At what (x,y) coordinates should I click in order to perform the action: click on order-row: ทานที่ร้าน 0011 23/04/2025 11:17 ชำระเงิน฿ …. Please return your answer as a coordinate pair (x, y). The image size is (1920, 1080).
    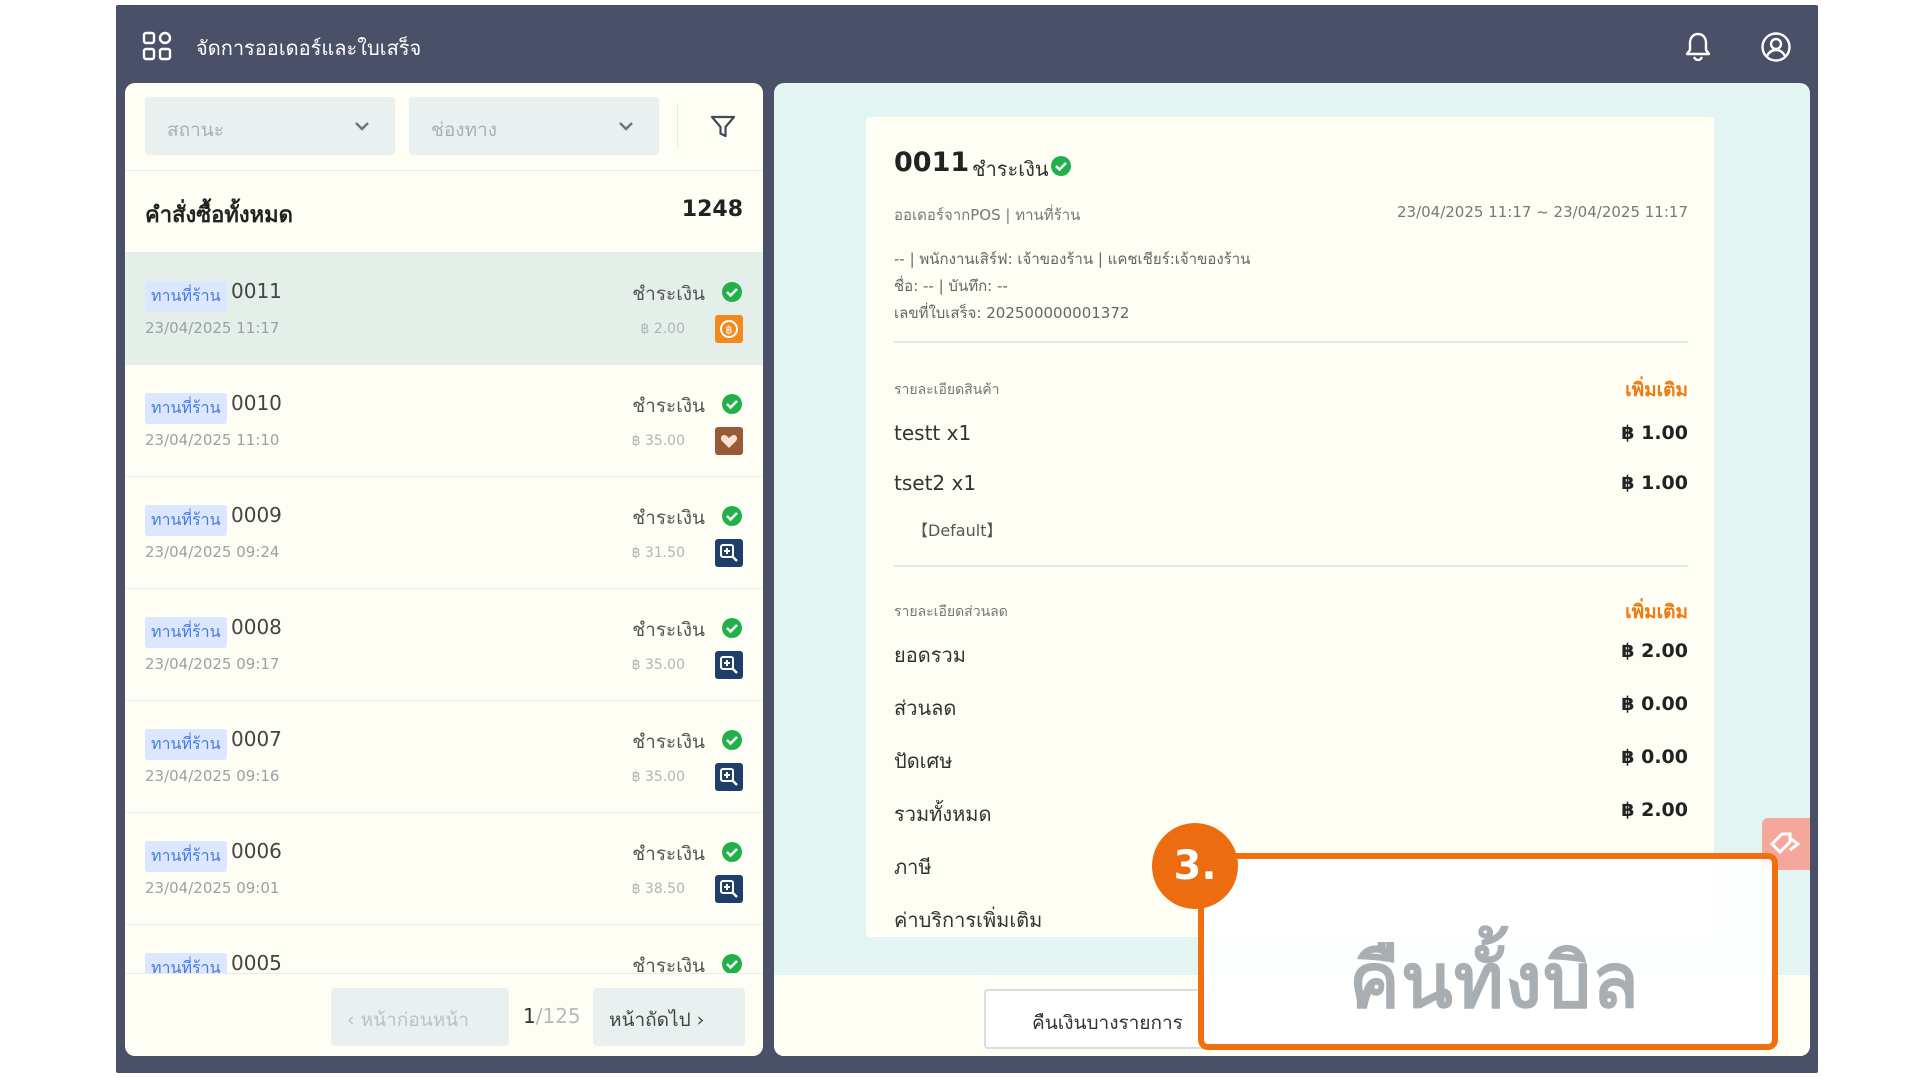
    Looking at the image, I should click on (444, 309).